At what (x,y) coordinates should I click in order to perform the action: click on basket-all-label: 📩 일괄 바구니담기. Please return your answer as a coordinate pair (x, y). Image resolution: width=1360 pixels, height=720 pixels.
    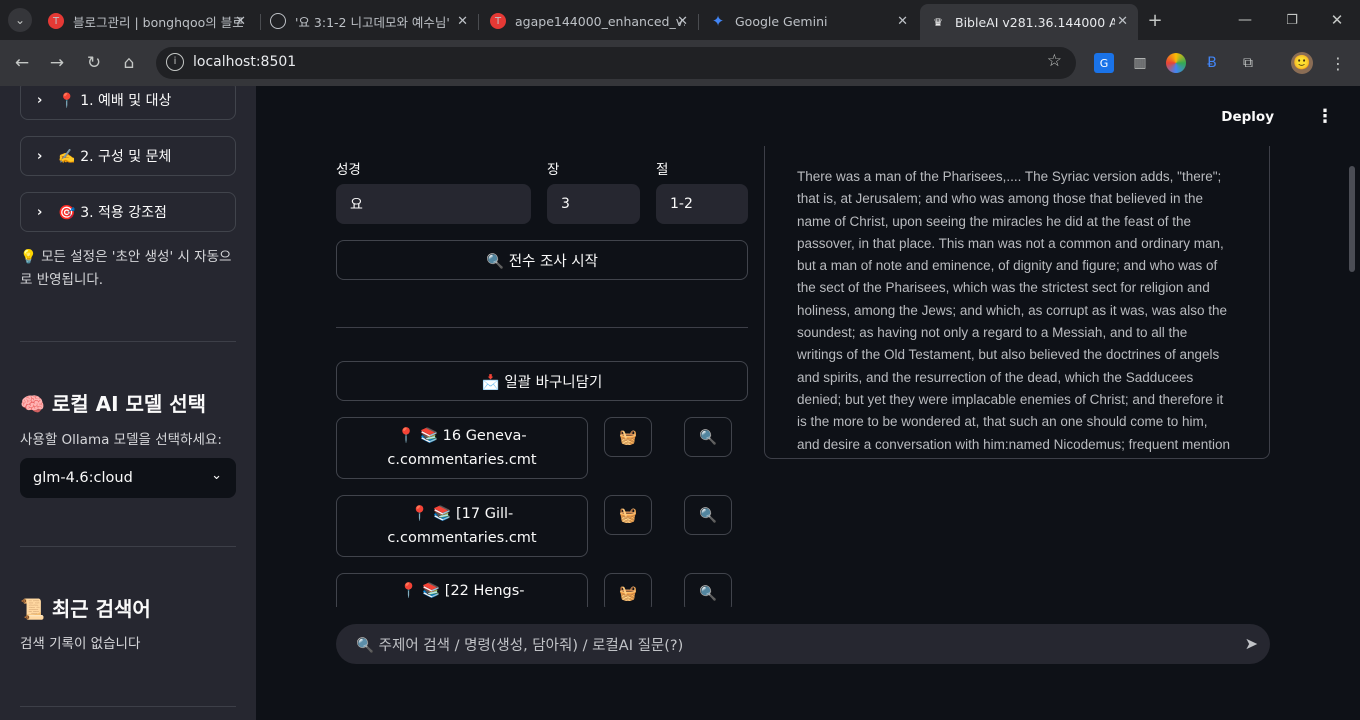
    Looking at the image, I should click on (542, 382).